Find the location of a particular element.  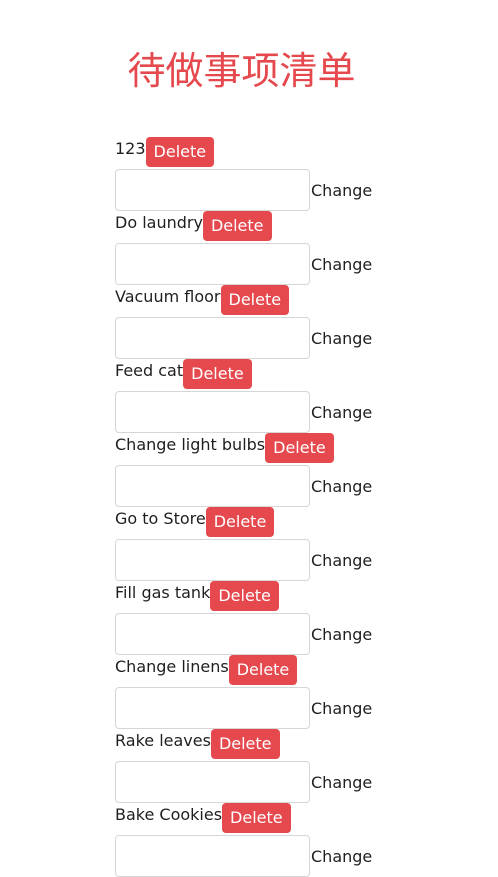

todo-line: Rake leaves Delete is located at coordinates (265, 745).